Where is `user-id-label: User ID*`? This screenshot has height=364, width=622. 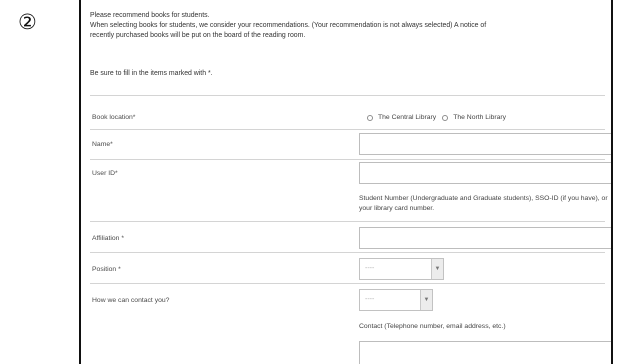
user-id-label: User ID* is located at coordinates (105, 173).